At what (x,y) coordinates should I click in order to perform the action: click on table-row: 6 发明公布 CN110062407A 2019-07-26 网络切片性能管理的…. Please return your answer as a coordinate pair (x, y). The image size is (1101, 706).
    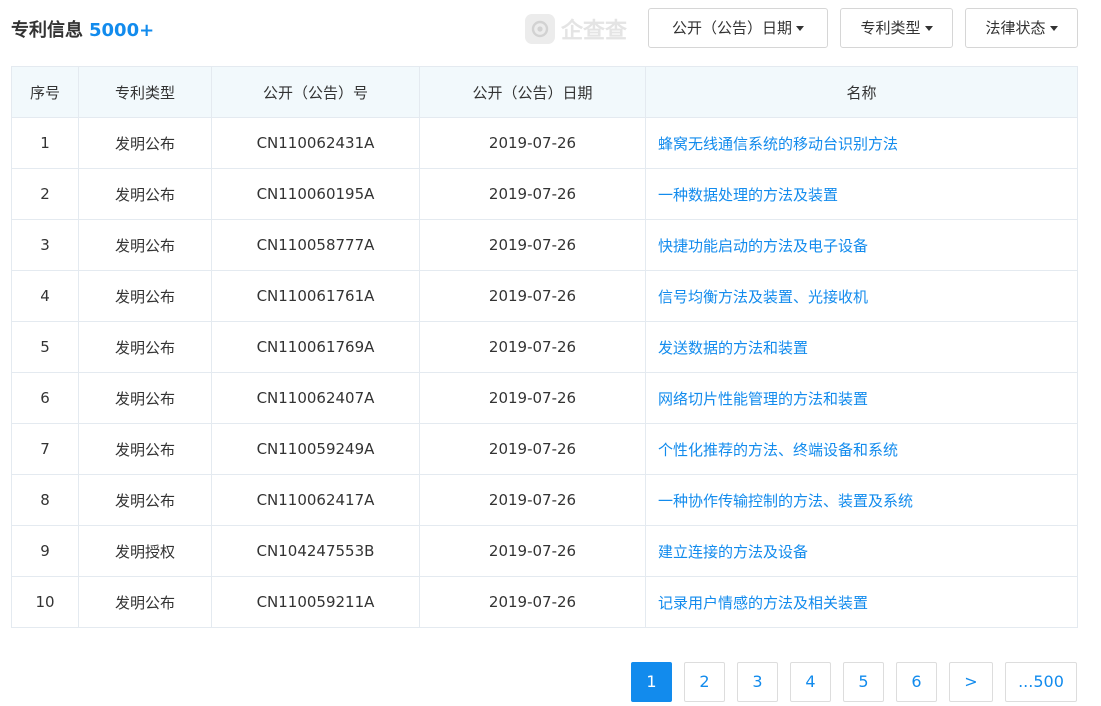
    Looking at the image, I should click on (544, 398).